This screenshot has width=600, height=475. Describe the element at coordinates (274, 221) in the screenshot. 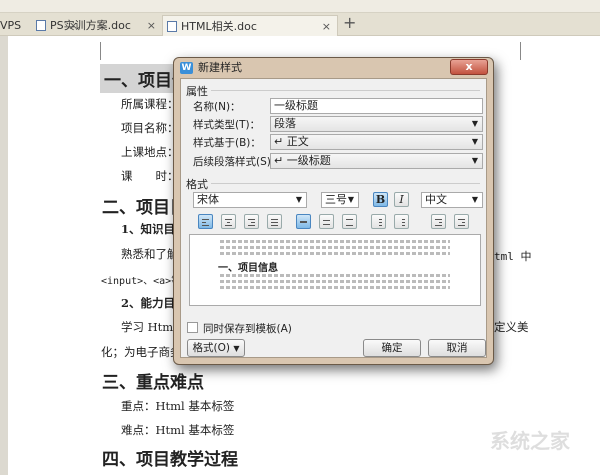

I see `justify-icon` at that location.